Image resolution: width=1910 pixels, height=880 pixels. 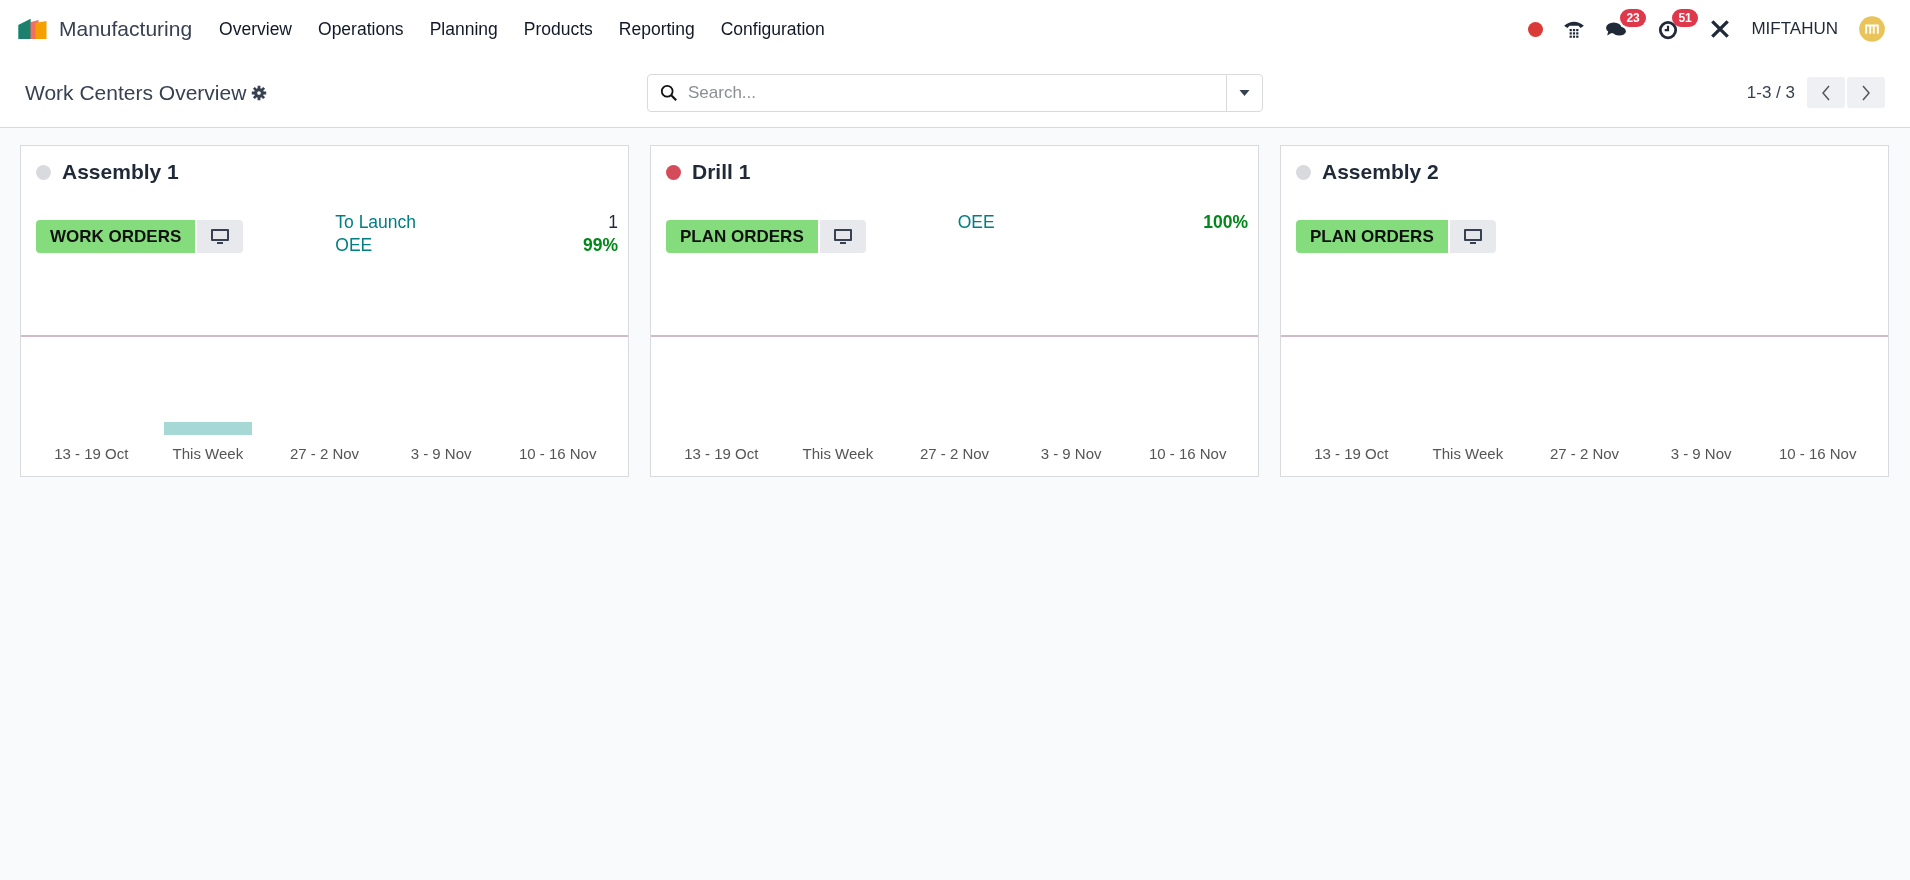 What do you see at coordinates (1225, 222) in the screenshot?
I see `stat-value: 100%` at bounding box center [1225, 222].